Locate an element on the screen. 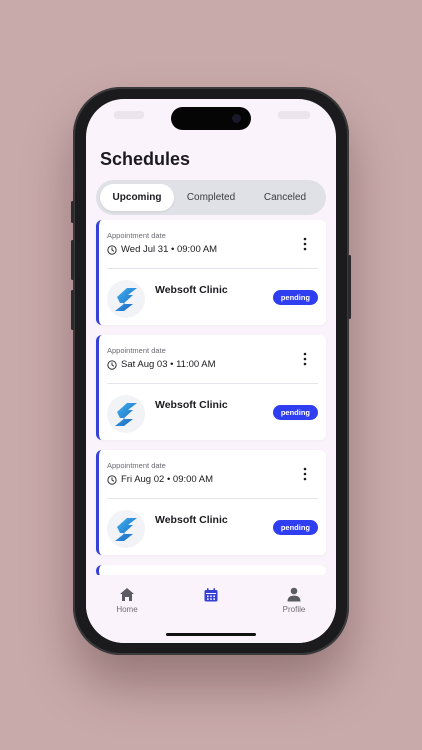 The height and width of the screenshot is (750, 422). calendar-icon is located at coordinates (211, 595).